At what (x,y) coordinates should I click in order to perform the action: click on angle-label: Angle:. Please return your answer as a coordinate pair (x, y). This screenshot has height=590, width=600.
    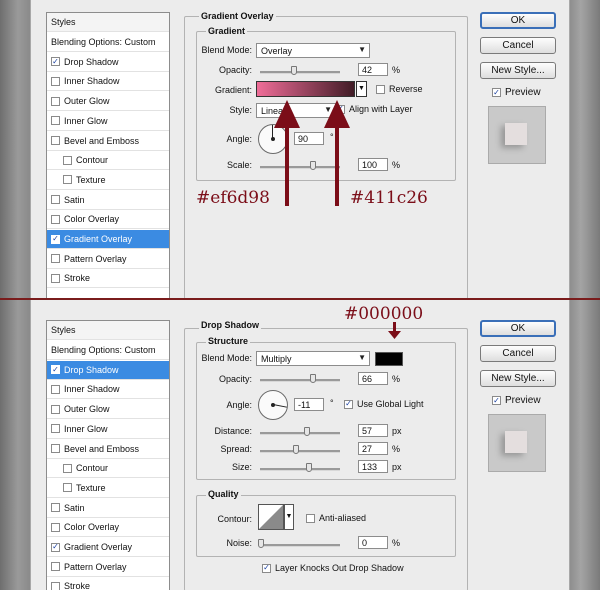
    Looking at the image, I should click on (239, 405).